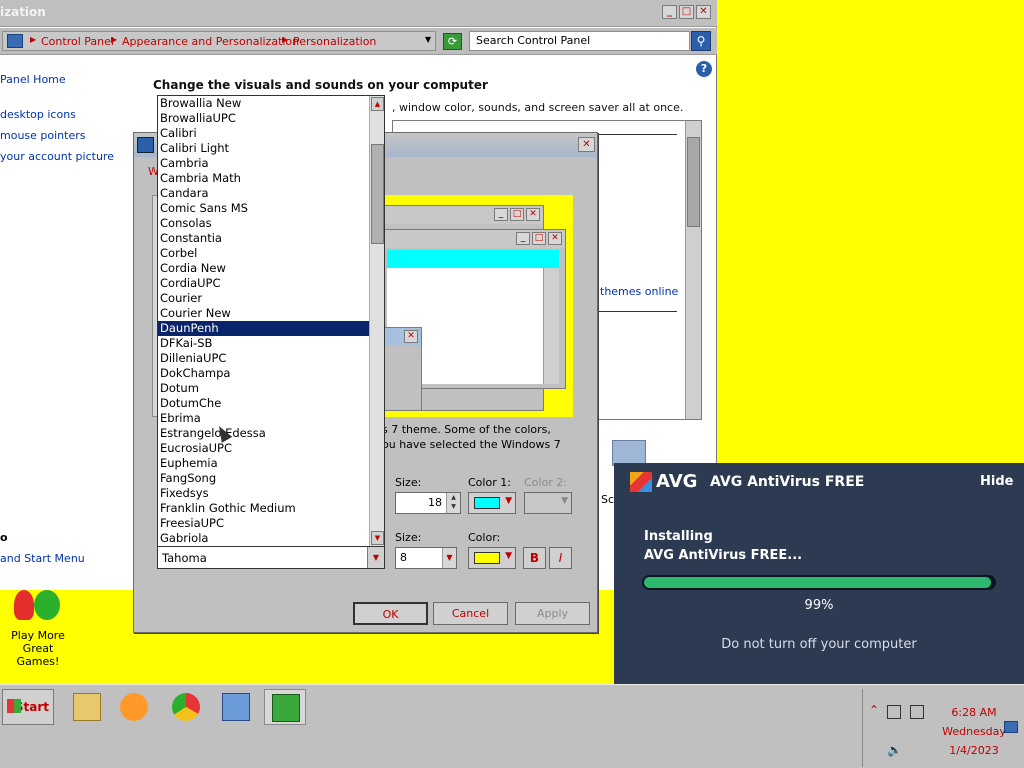  I want to click on font-list-item: Constantia, so click(263, 238).